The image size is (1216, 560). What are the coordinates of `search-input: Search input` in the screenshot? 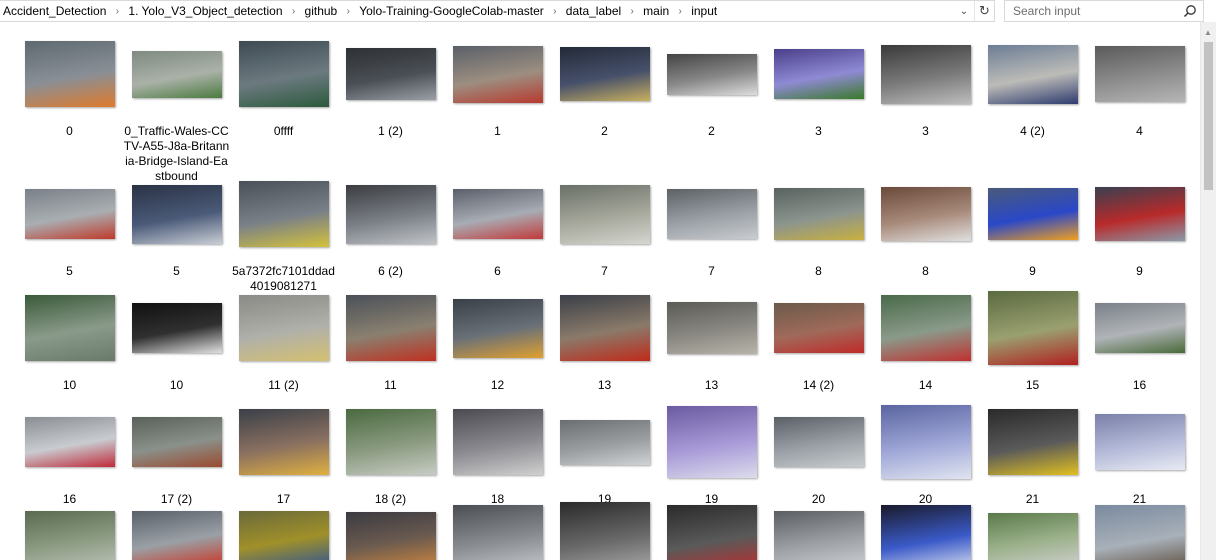 It's located at (1104, 11).